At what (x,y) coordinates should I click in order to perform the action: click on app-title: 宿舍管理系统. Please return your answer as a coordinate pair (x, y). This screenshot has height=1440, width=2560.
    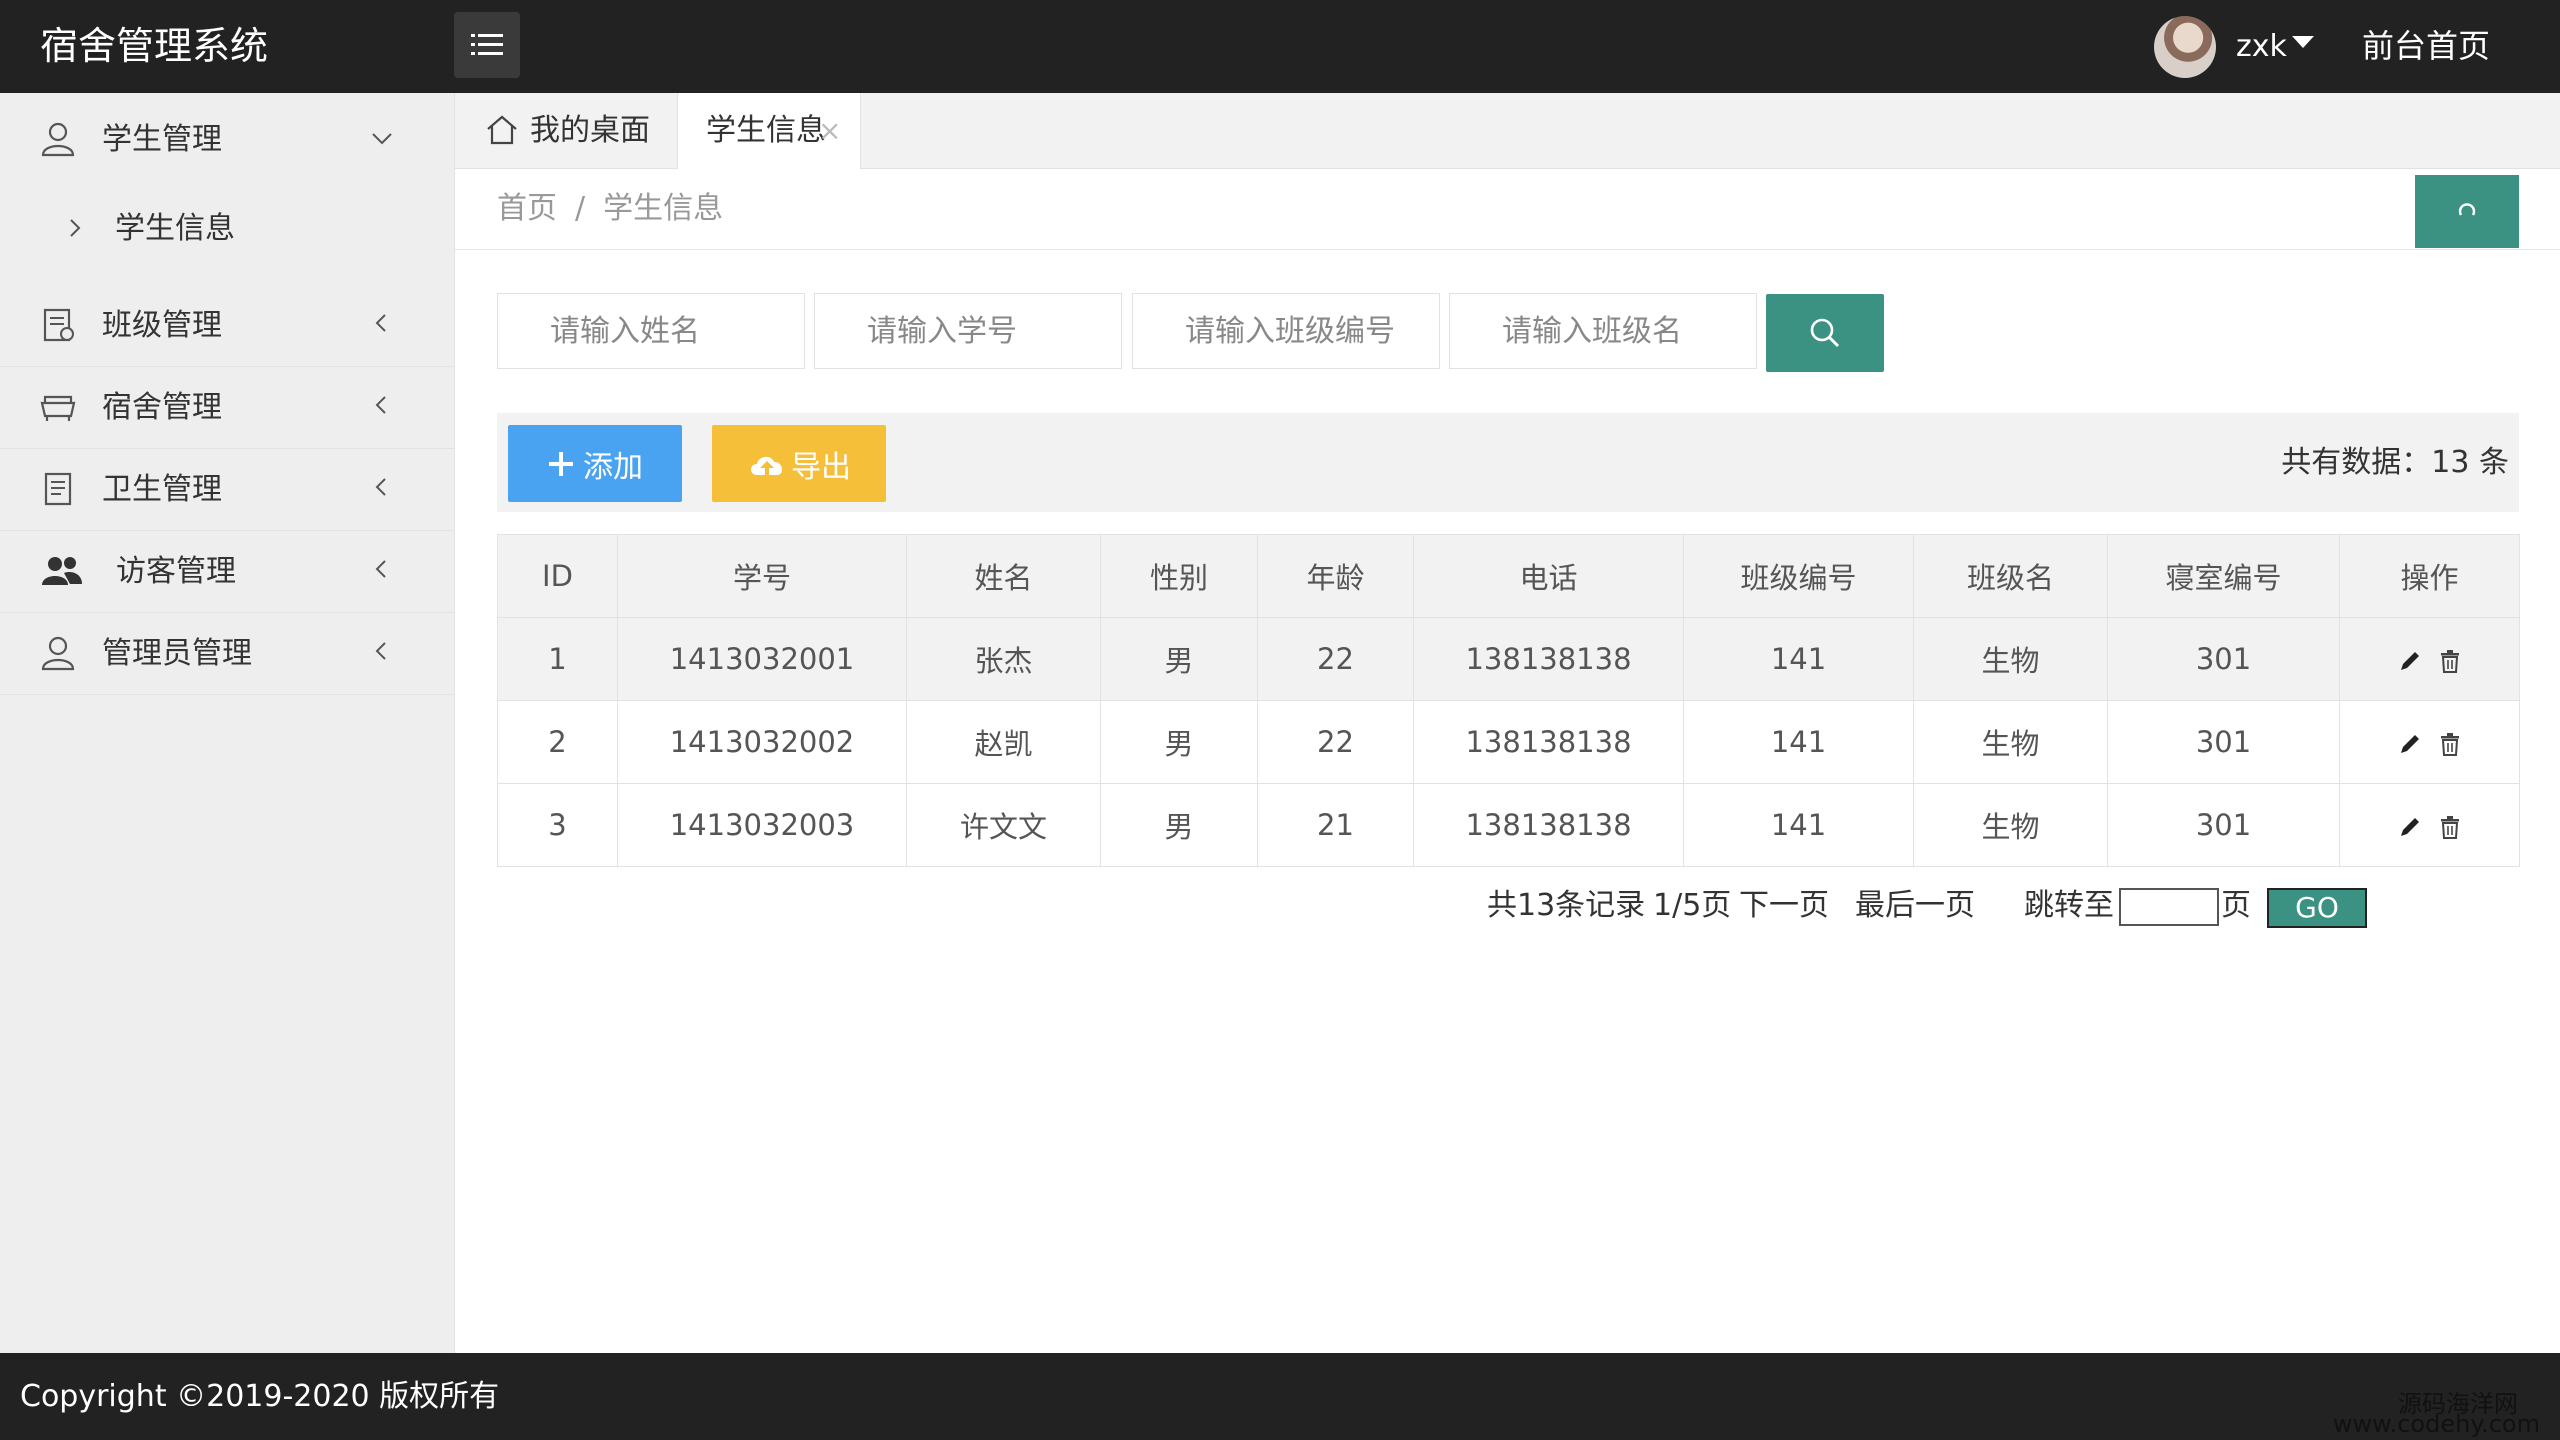
    Looking at the image, I should click on (154, 46).